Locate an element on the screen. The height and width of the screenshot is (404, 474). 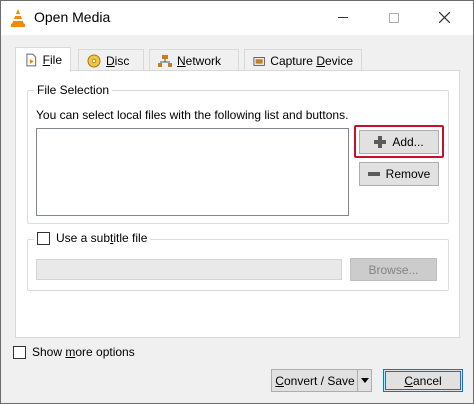
tab-capture-device-label: Capture Device is located at coordinates (311, 60).